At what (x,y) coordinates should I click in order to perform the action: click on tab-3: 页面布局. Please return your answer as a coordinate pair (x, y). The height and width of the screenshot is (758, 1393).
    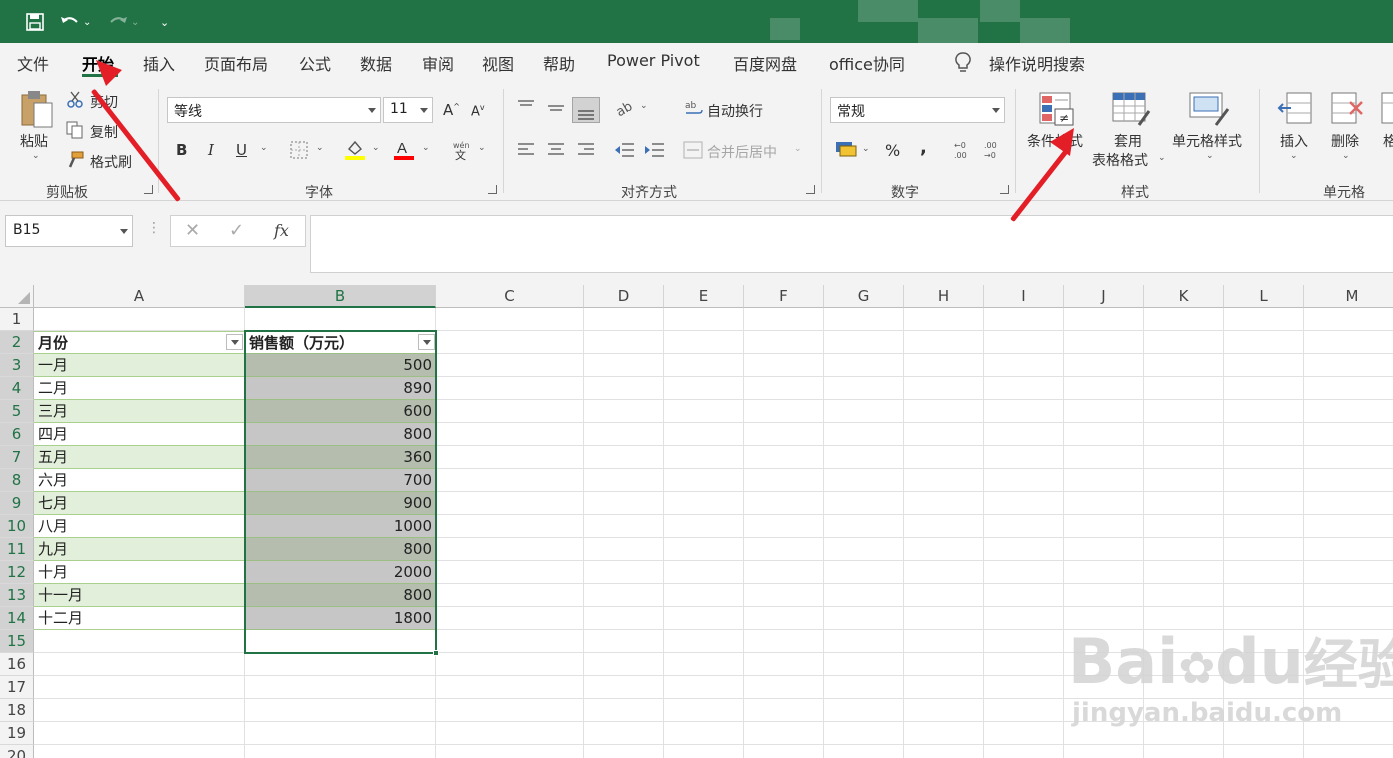
    Looking at the image, I should click on (236, 63).